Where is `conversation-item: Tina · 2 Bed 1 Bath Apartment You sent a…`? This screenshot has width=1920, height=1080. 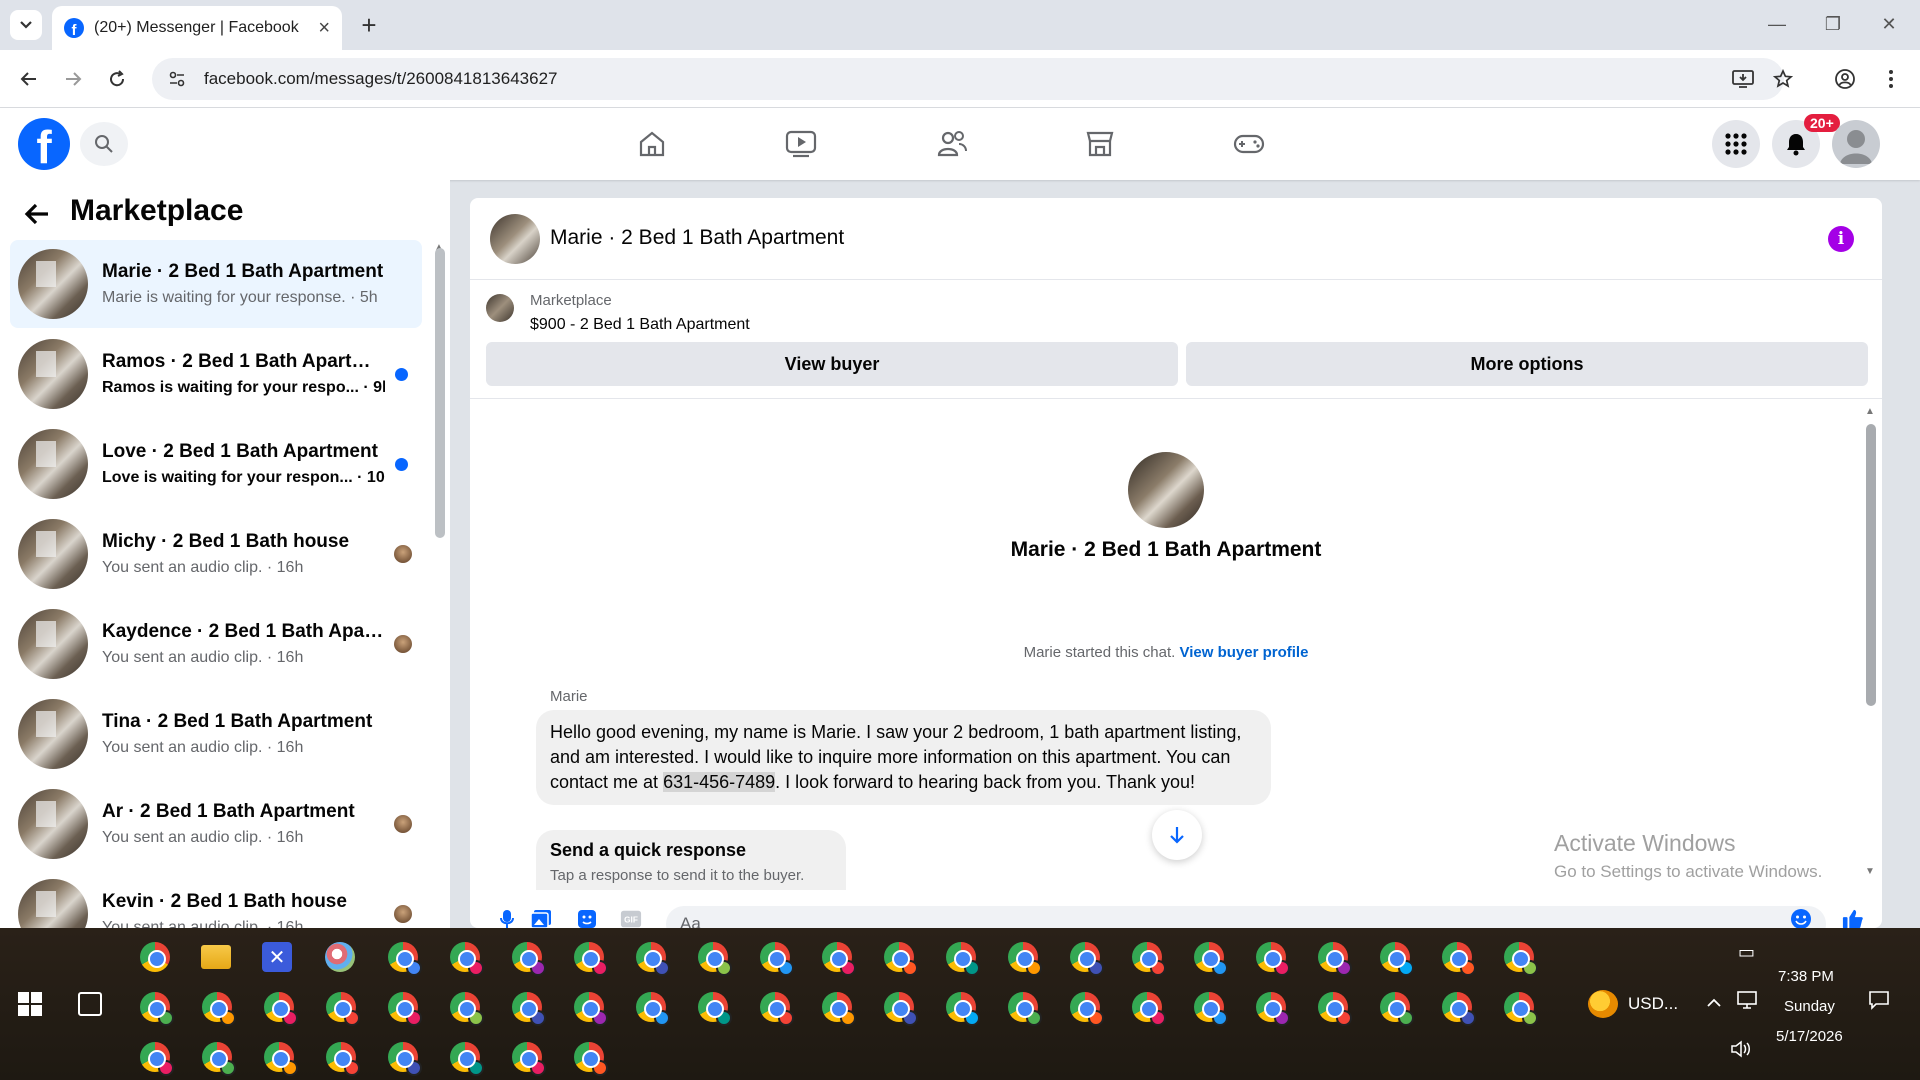 conversation-item: Tina · 2 Bed 1 Bath Apartment You sent a… is located at coordinates (216, 734).